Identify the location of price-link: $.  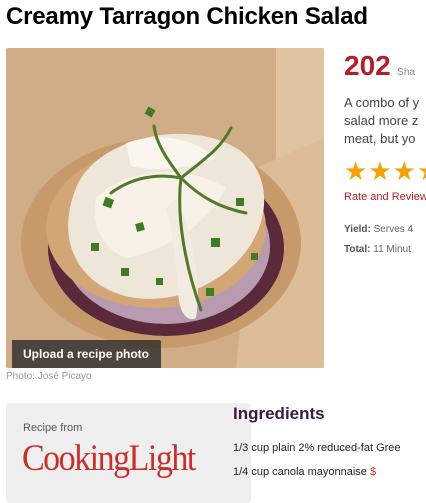
(373, 472).